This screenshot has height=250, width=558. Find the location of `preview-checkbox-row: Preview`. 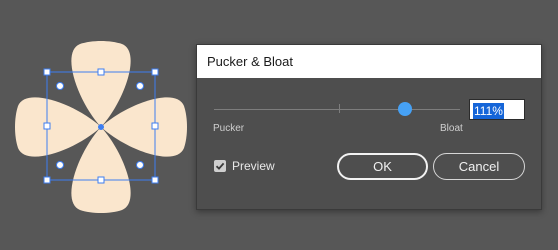

preview-checkbox-row: Preview is located at coordinates (244, 166).